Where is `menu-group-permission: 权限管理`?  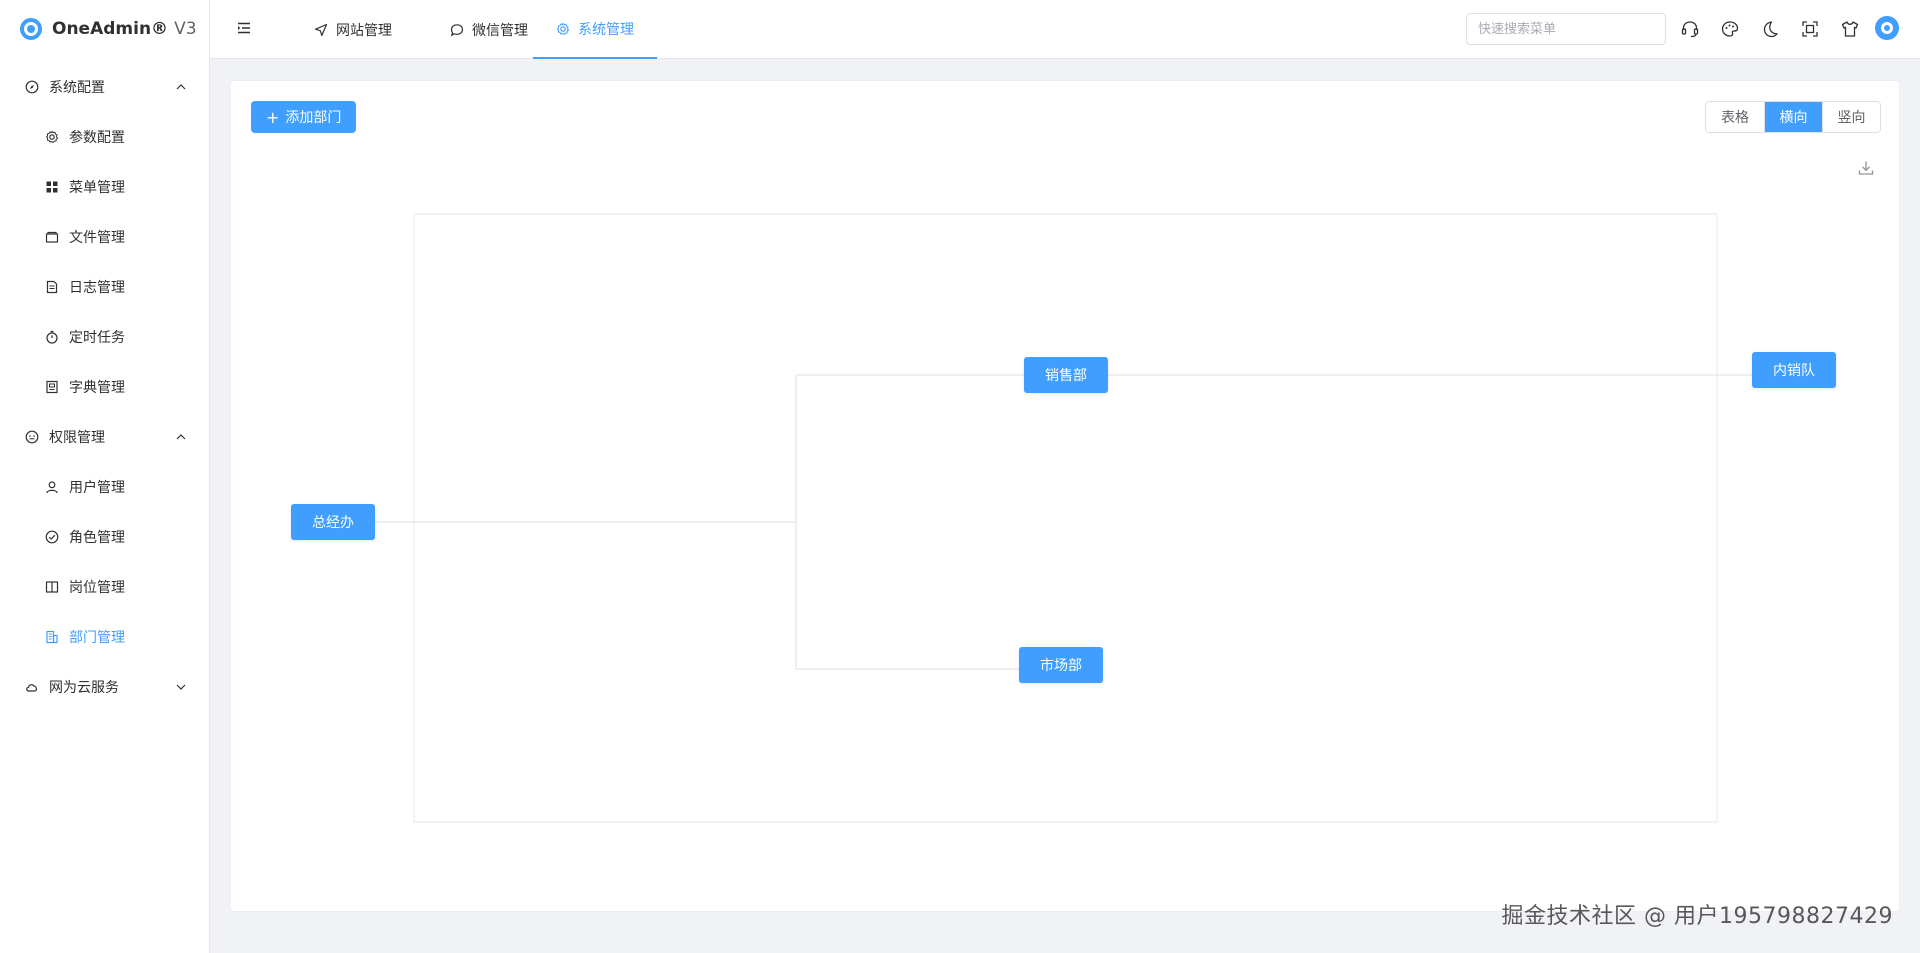
menu-group-permission: 权限管理 is located at coordinates (104, 437).